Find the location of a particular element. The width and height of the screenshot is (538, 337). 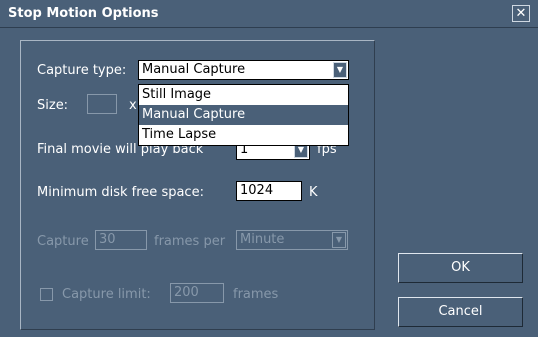

option-manual-capture: Manual Capture is located at coordinates (243, 115).